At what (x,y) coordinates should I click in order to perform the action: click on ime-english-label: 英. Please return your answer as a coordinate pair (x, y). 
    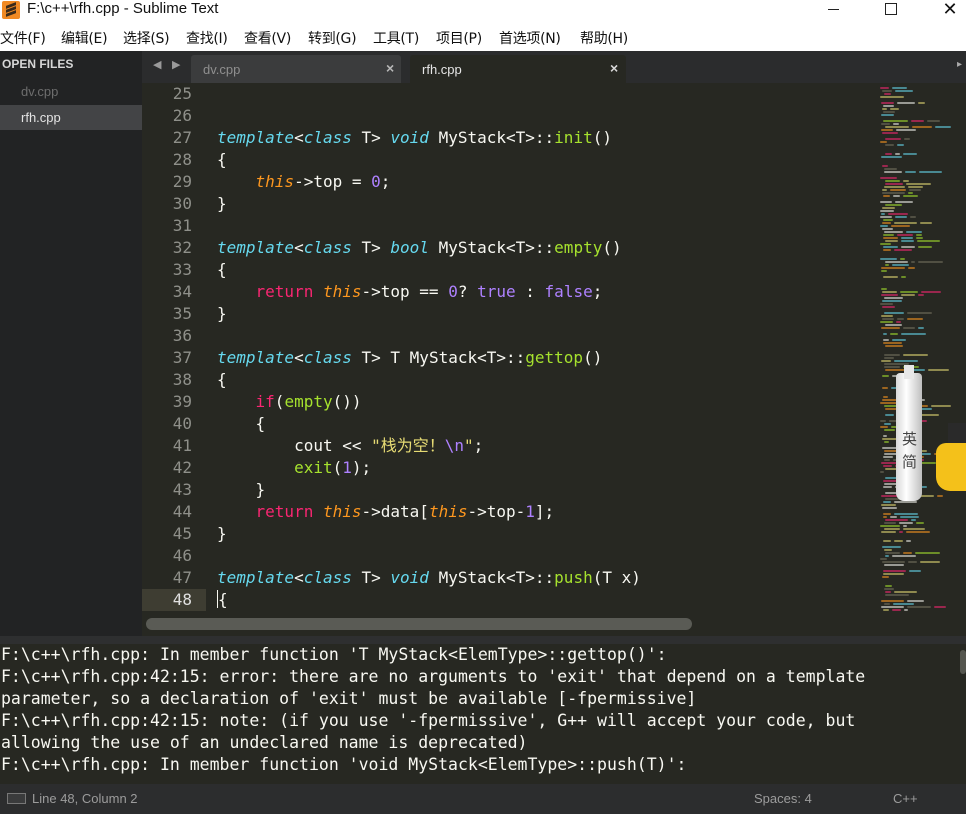
    Looking at the image, I should click on (910, 439).